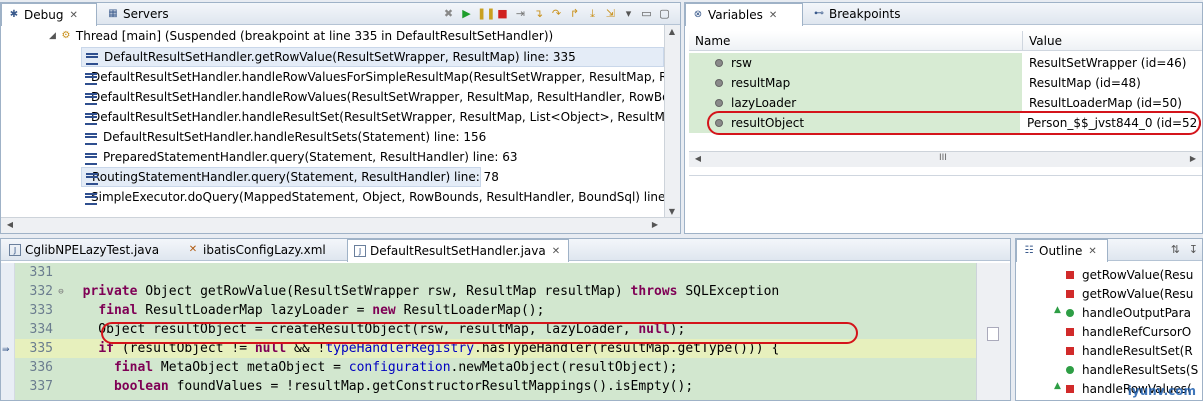 The width and height of the screenshot is (1203, 401). Describe the element at coordinates (646, 13) in the screenshot. I see `minimize-icon: ▭` at that location.